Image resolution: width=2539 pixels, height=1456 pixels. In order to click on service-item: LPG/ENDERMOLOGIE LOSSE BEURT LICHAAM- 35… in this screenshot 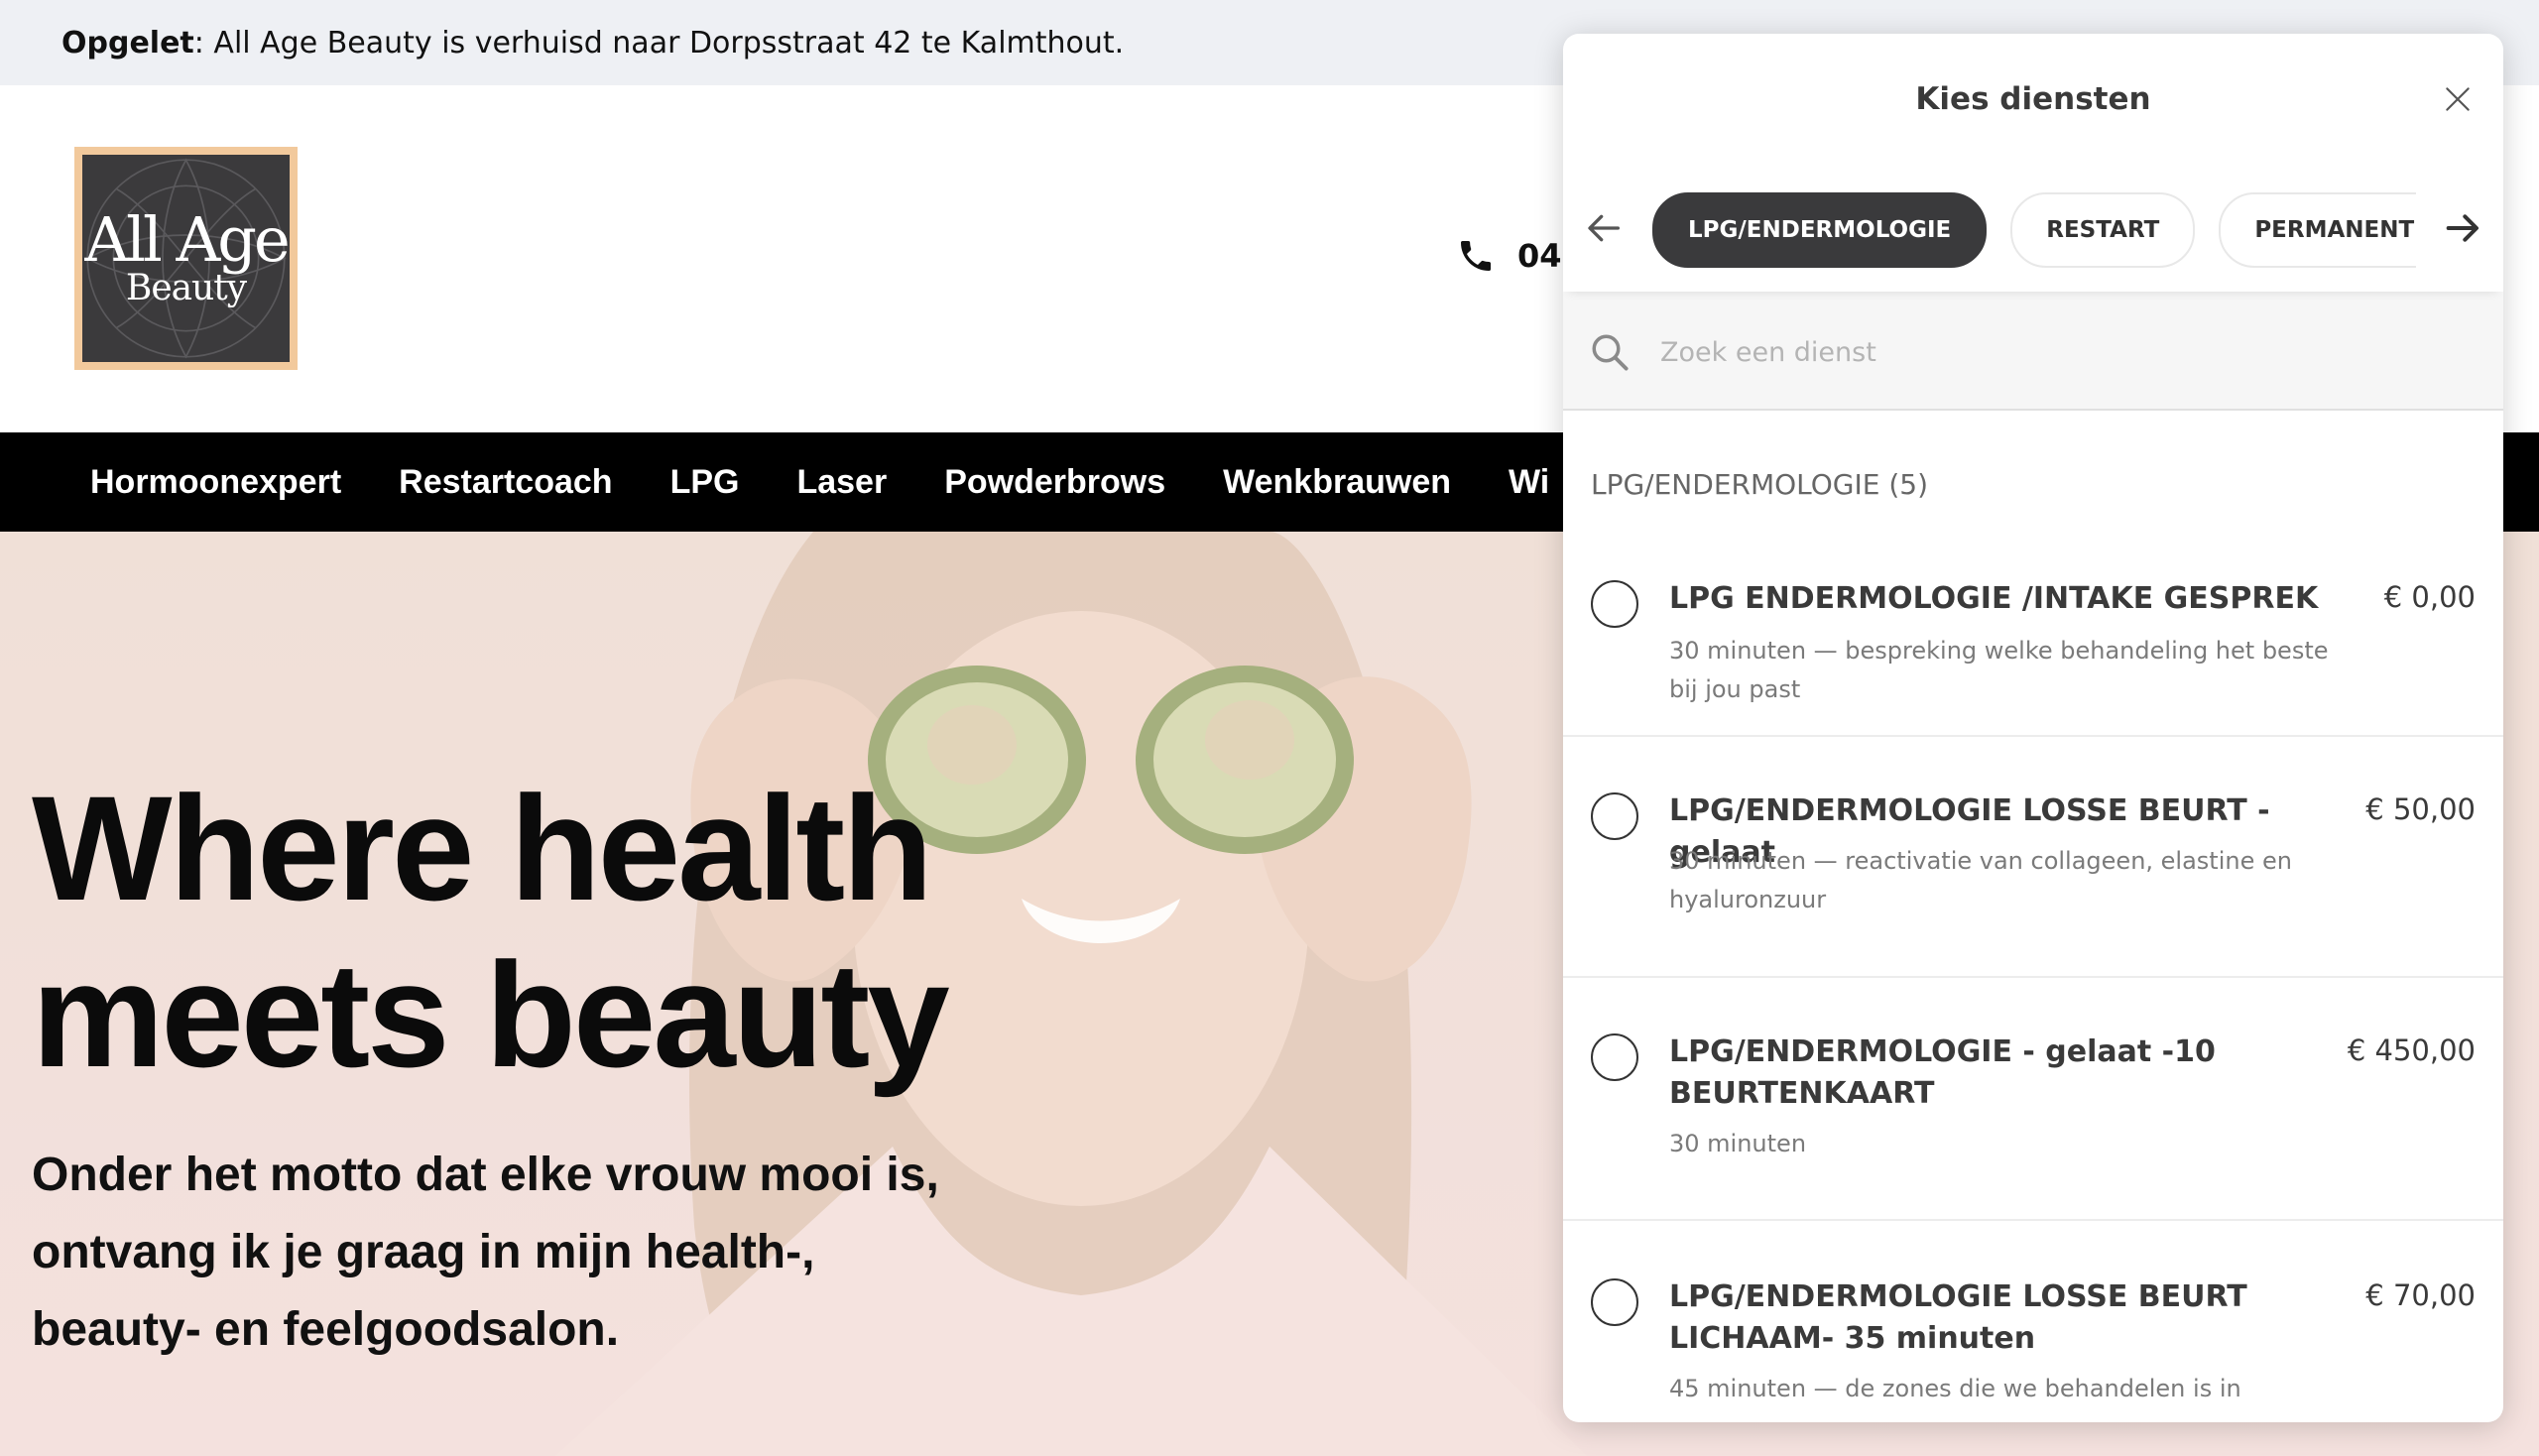, I will do `click(2033, 1320)`.